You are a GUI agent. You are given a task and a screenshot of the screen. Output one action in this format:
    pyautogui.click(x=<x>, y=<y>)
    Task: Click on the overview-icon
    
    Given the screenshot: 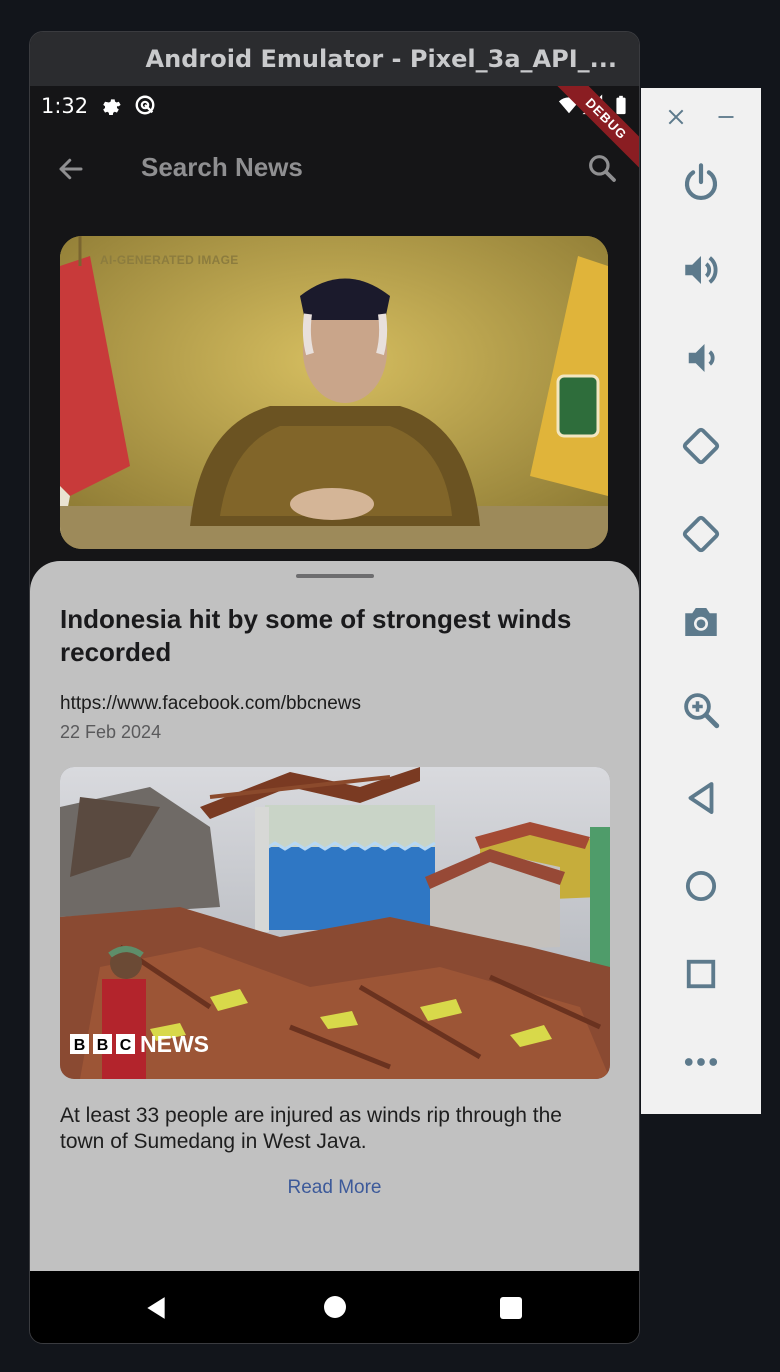 What is the action you would take?
    pyautogui.click(x=701, y=974)
    